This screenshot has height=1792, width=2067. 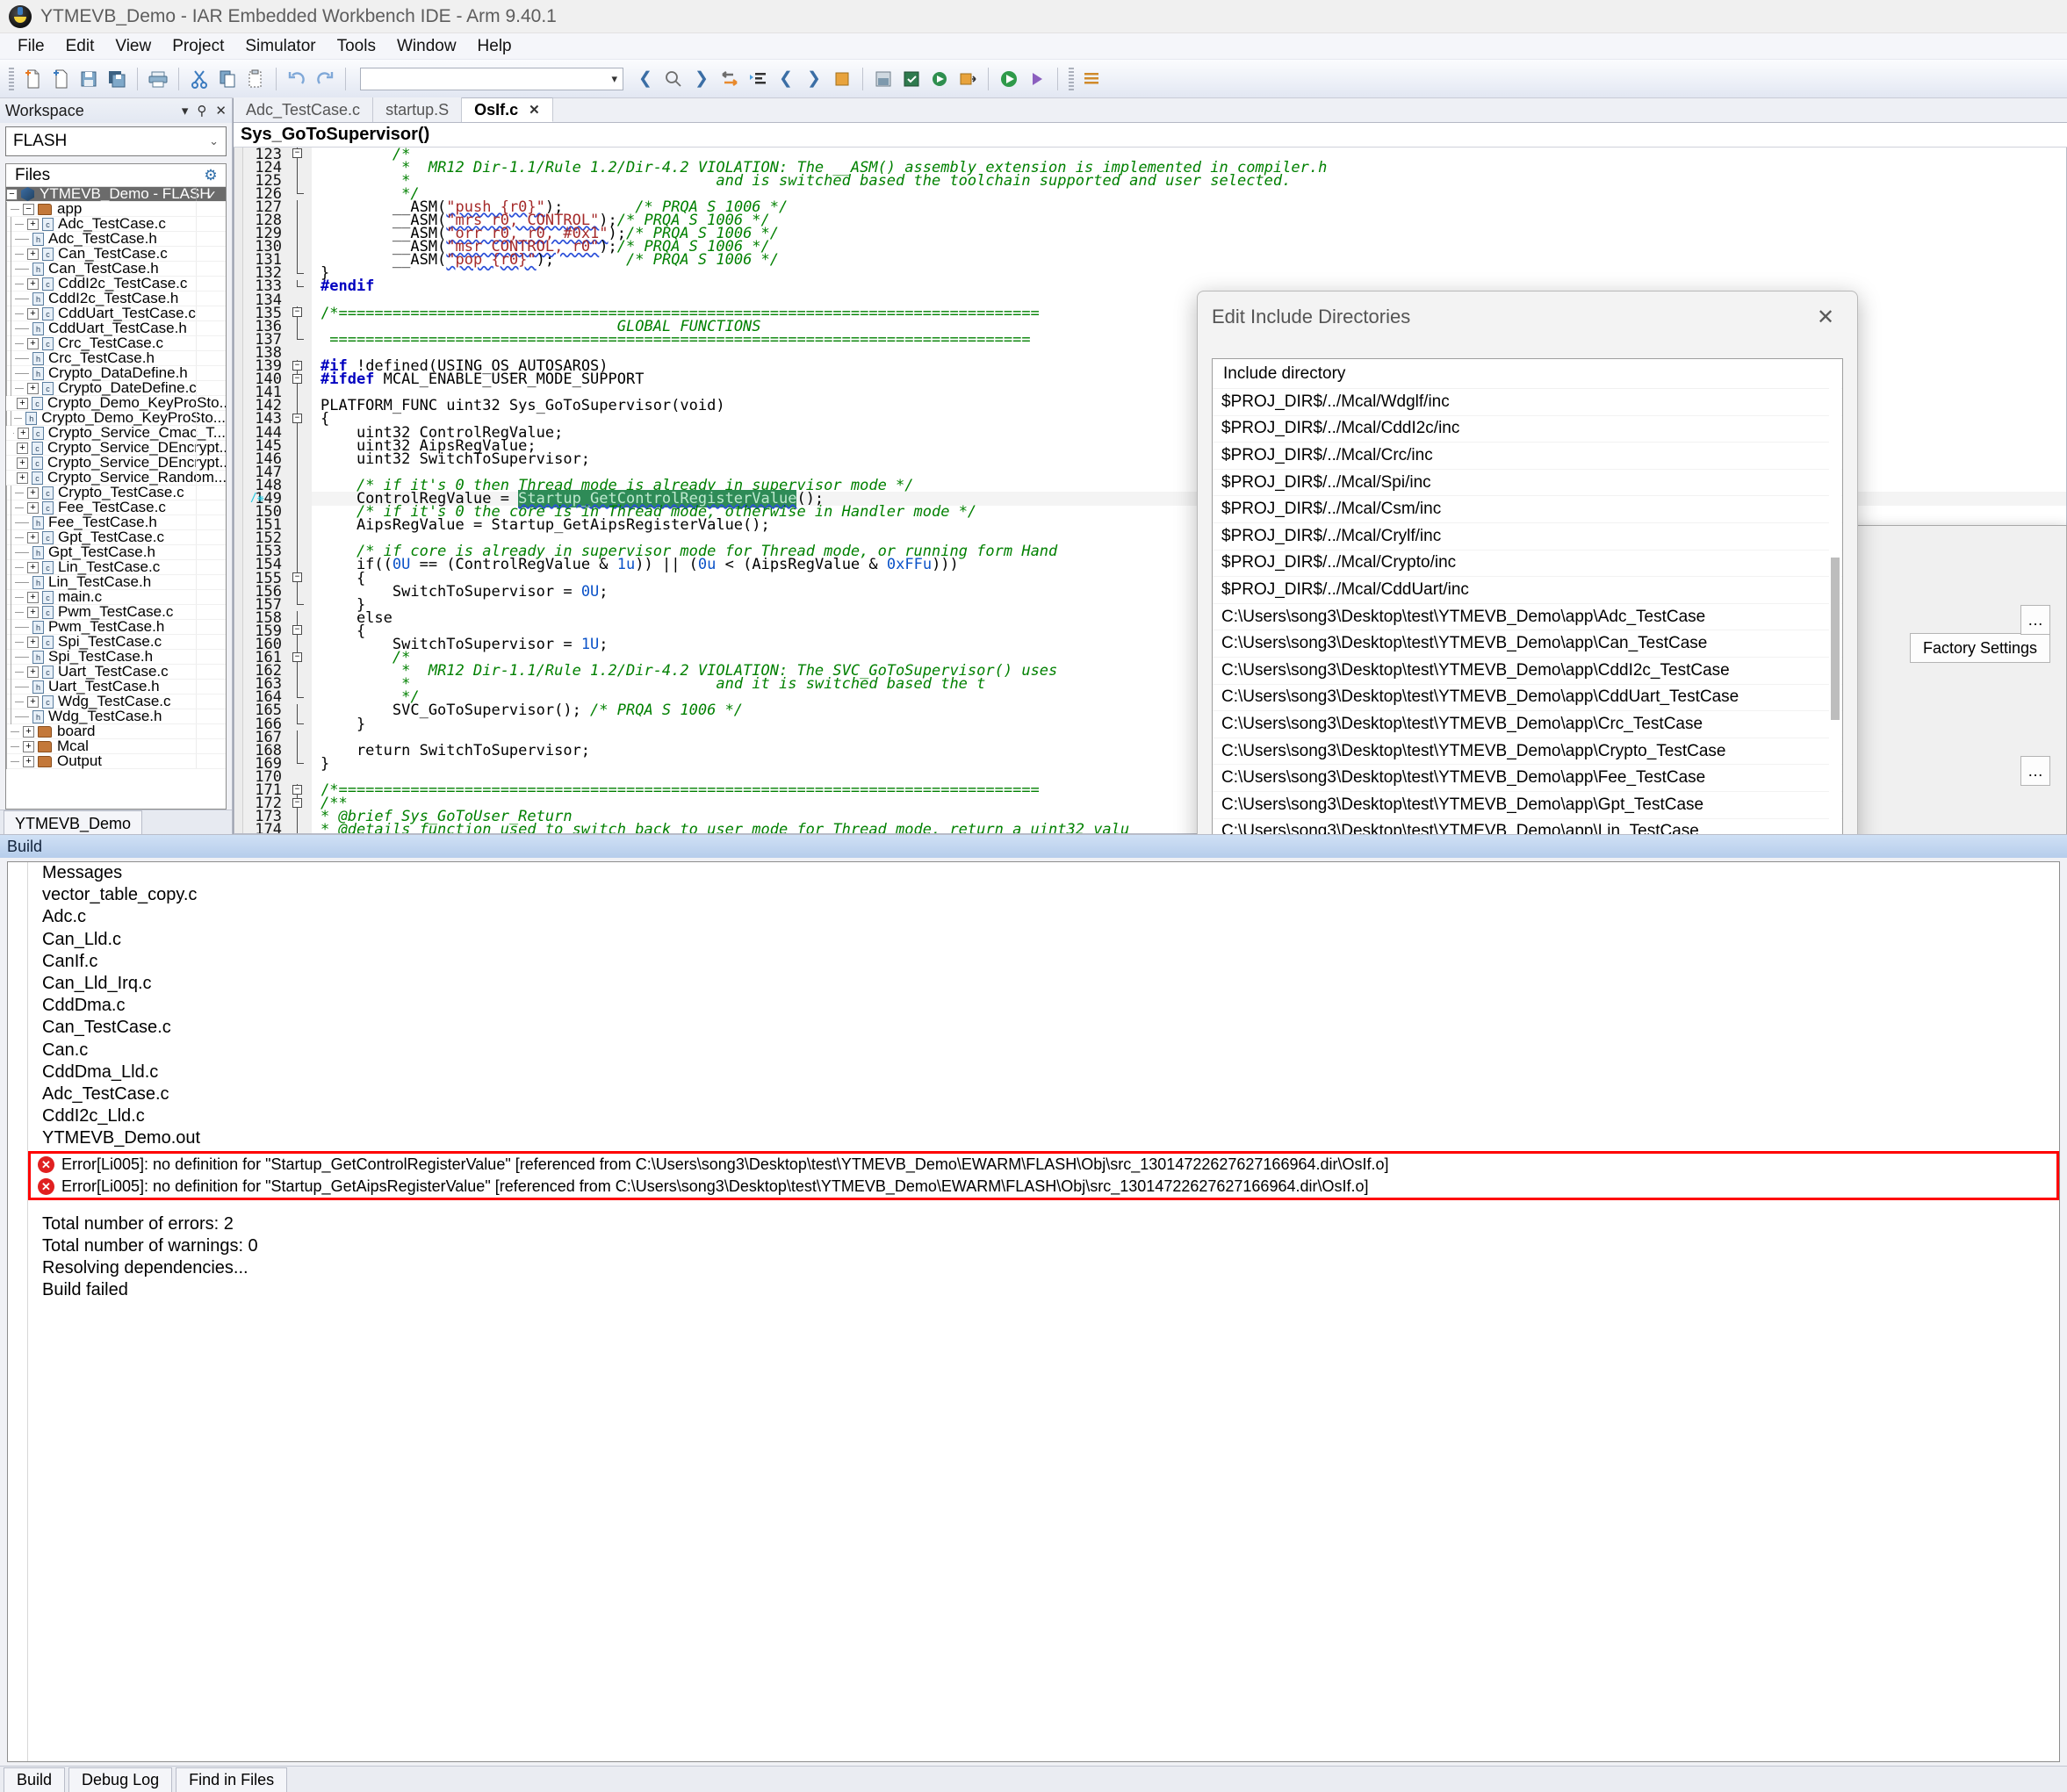 What do you see at coordinates (883, 79) in the screenshot?
I see `compile-icon` at bounding box center [883, 79].